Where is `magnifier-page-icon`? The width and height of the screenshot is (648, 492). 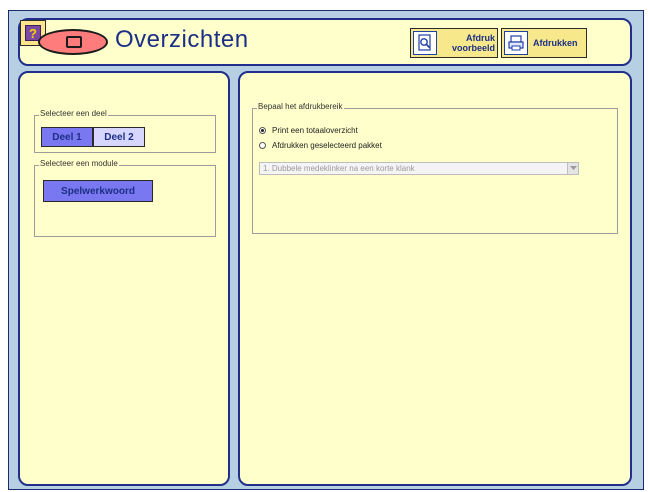 magnifier-page-icon is located at coordinates (425, 43).